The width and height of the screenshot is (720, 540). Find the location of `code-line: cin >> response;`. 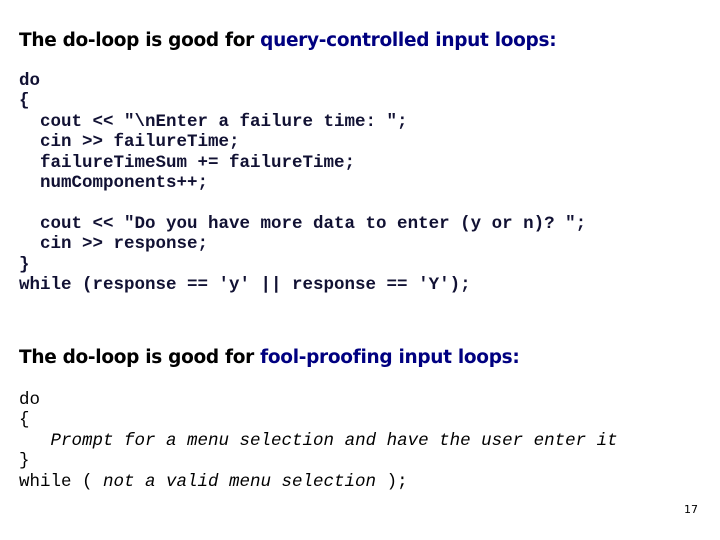

code-line: cin >> response; is located at coordinates (114, 244).